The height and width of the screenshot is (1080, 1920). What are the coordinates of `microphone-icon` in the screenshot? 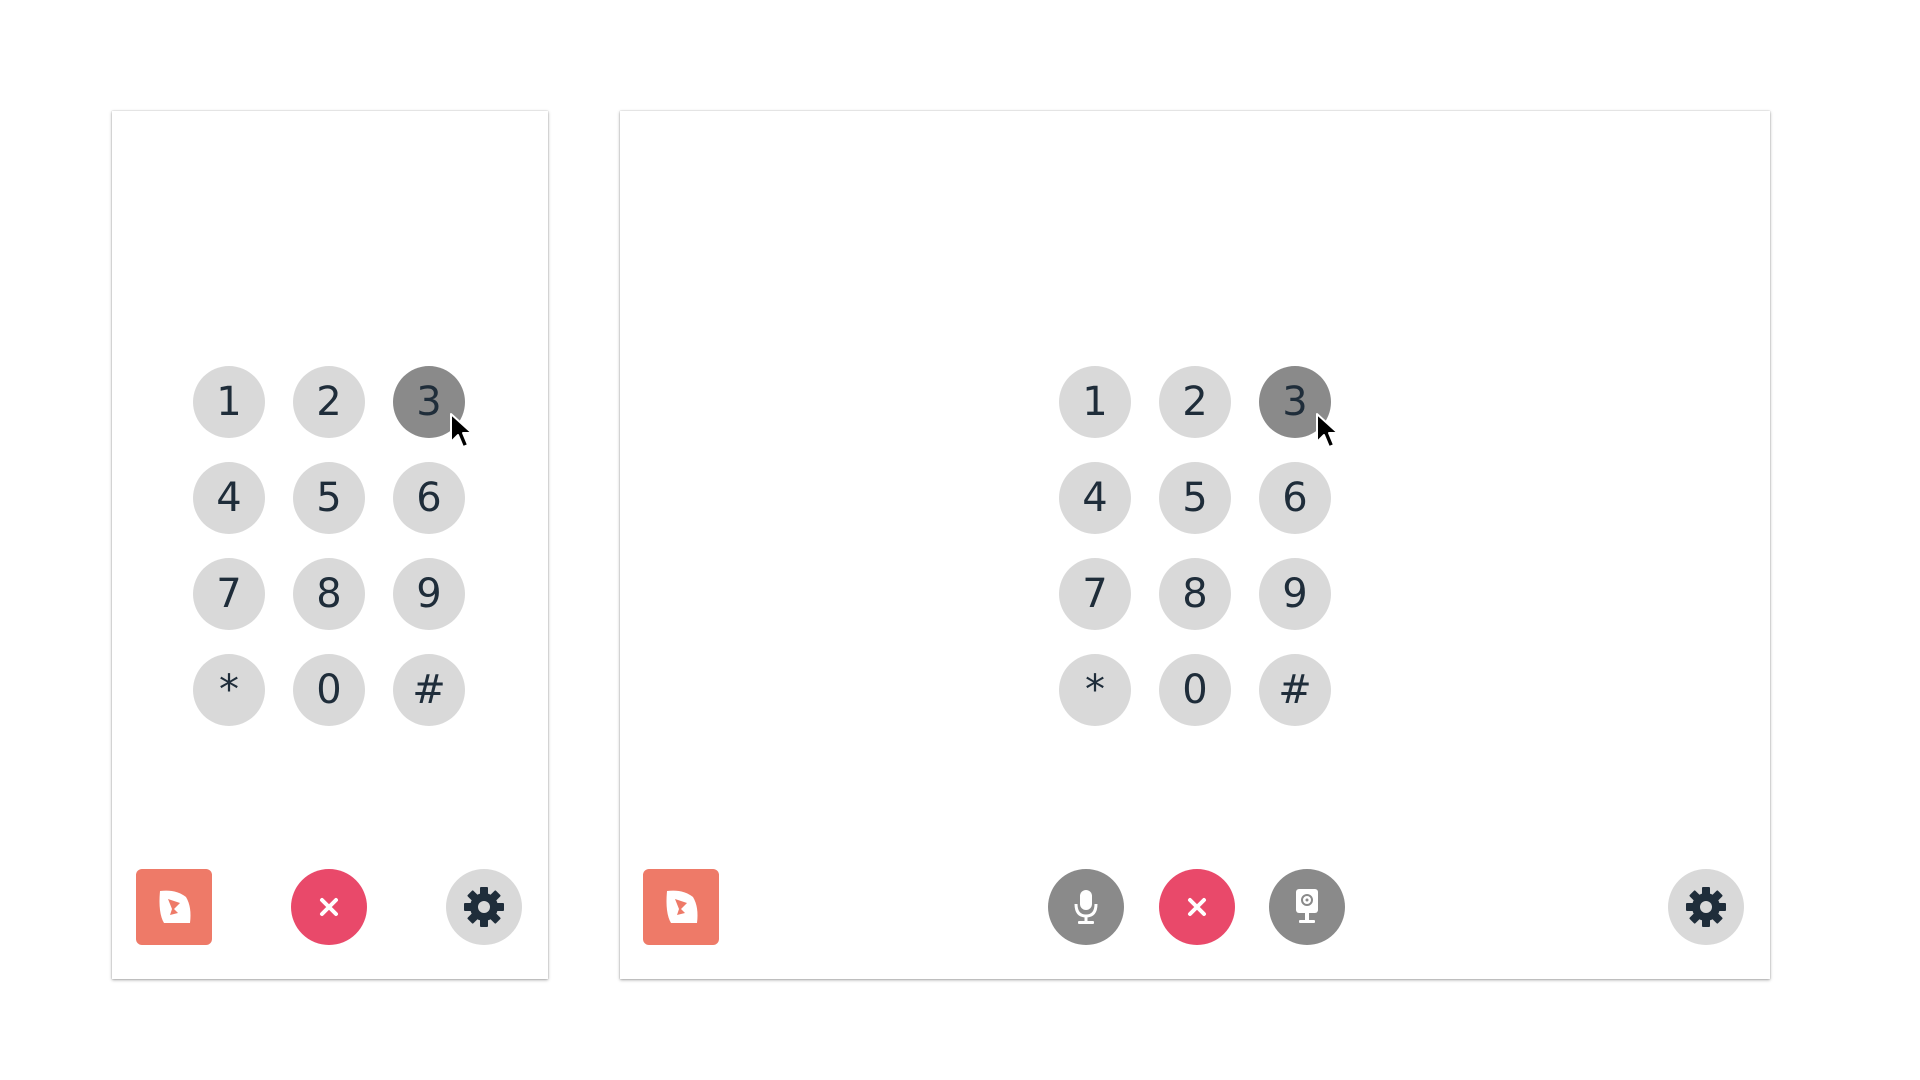 It's located at (1086, 907).